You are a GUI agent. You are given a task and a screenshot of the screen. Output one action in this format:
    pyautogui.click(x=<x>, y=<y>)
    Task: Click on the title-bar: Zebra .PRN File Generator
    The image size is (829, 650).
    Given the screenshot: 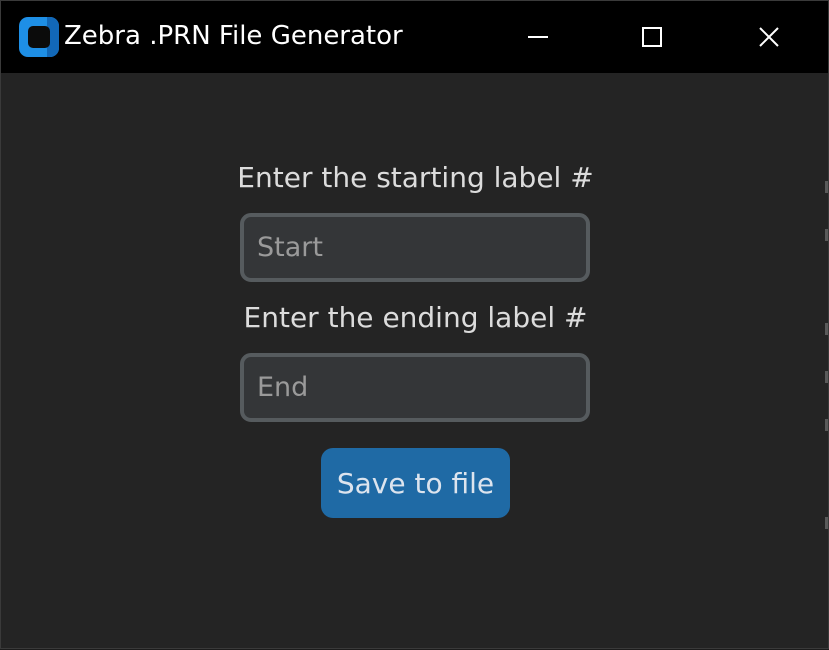 What is the action you would take?
    pyautogui.click(x=414, y=37)
    